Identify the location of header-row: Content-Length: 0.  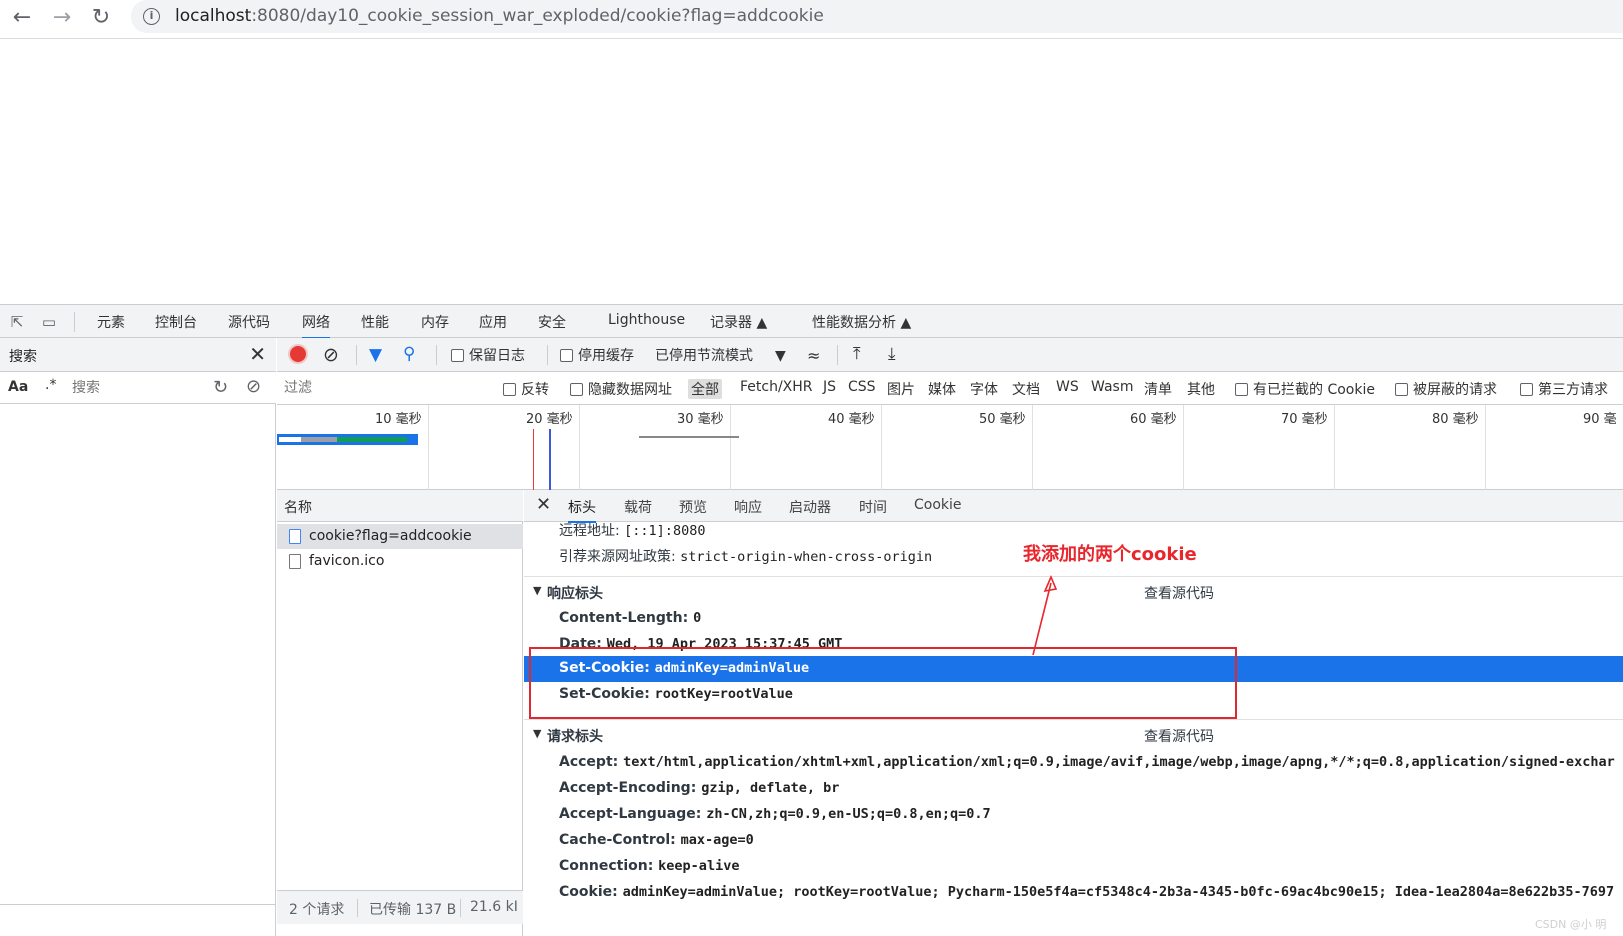
(1073, 619).